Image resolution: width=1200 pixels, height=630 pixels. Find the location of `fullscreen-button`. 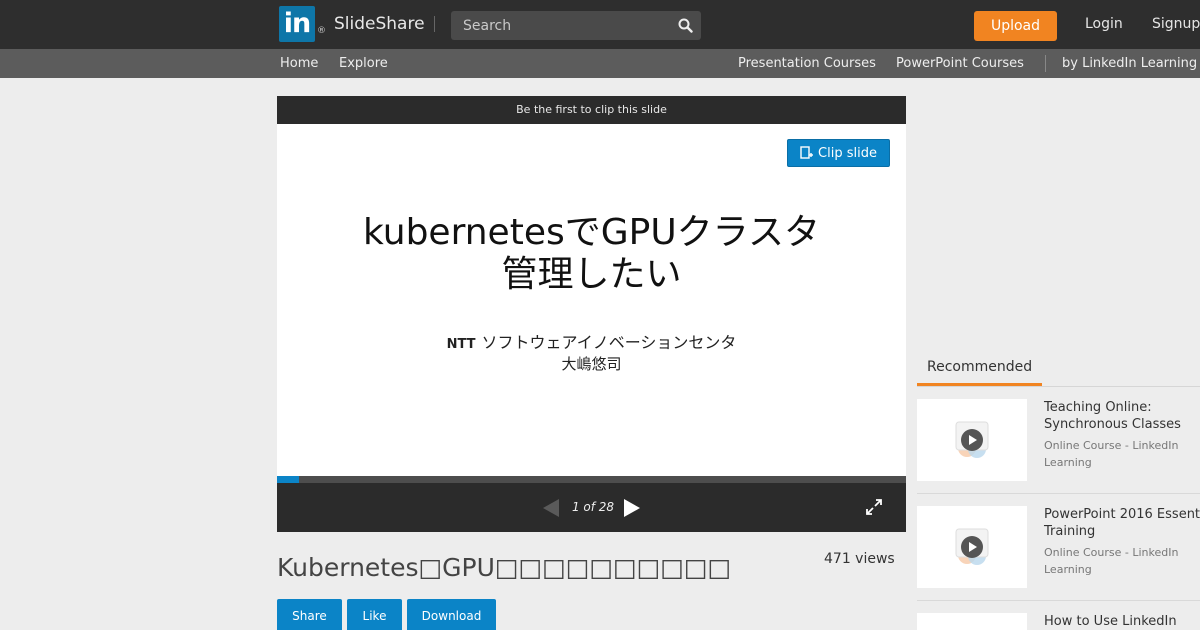

fullscreen-button is located at coordinates (874, 507).